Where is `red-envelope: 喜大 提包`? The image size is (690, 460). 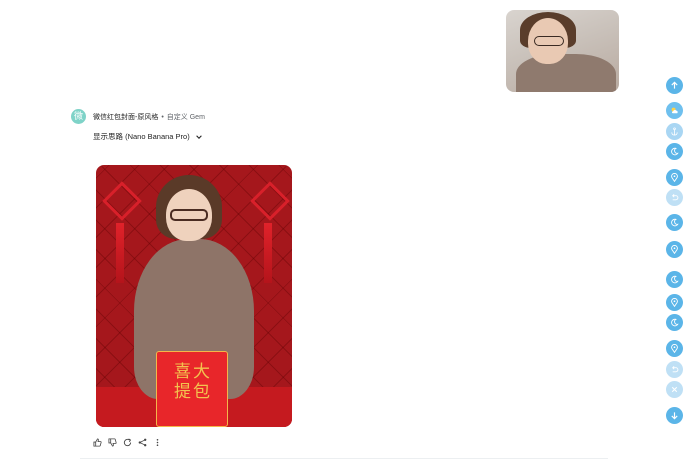
red-envelope: 喜大 提包 is located at coordinates (192, 389).